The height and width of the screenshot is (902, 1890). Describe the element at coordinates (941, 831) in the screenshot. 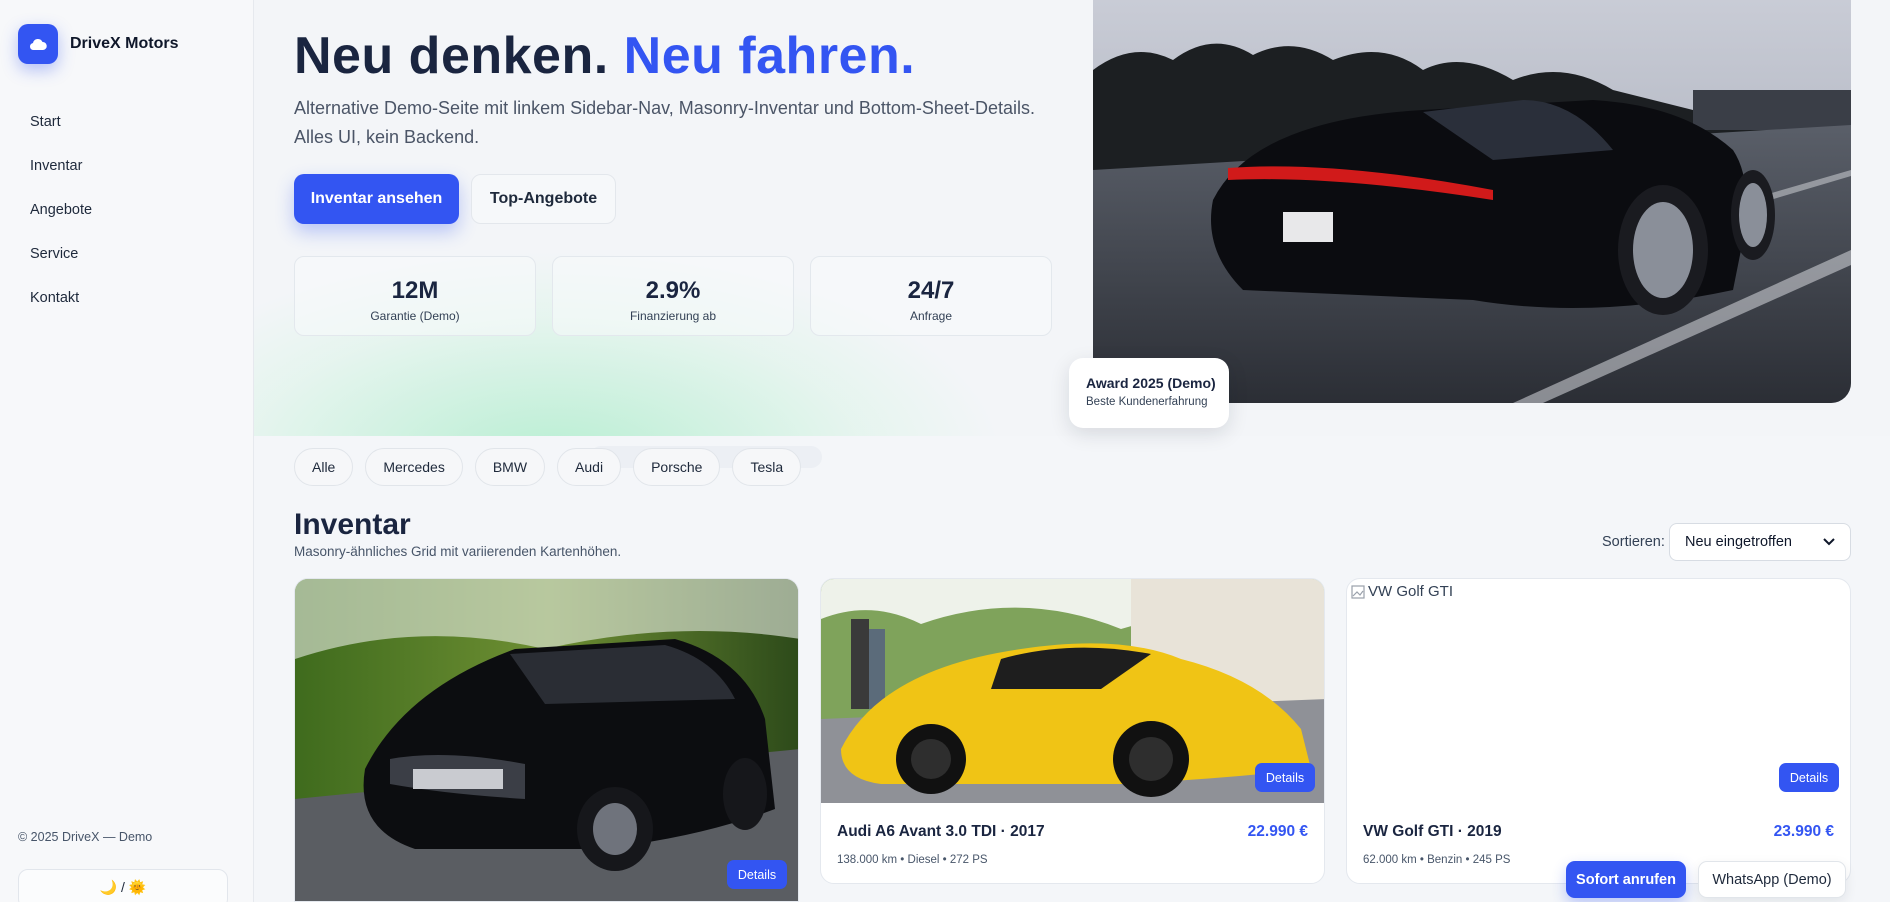

I see `card-title: Audi A6 Avant 3.0 TDI · 2017` at that location.